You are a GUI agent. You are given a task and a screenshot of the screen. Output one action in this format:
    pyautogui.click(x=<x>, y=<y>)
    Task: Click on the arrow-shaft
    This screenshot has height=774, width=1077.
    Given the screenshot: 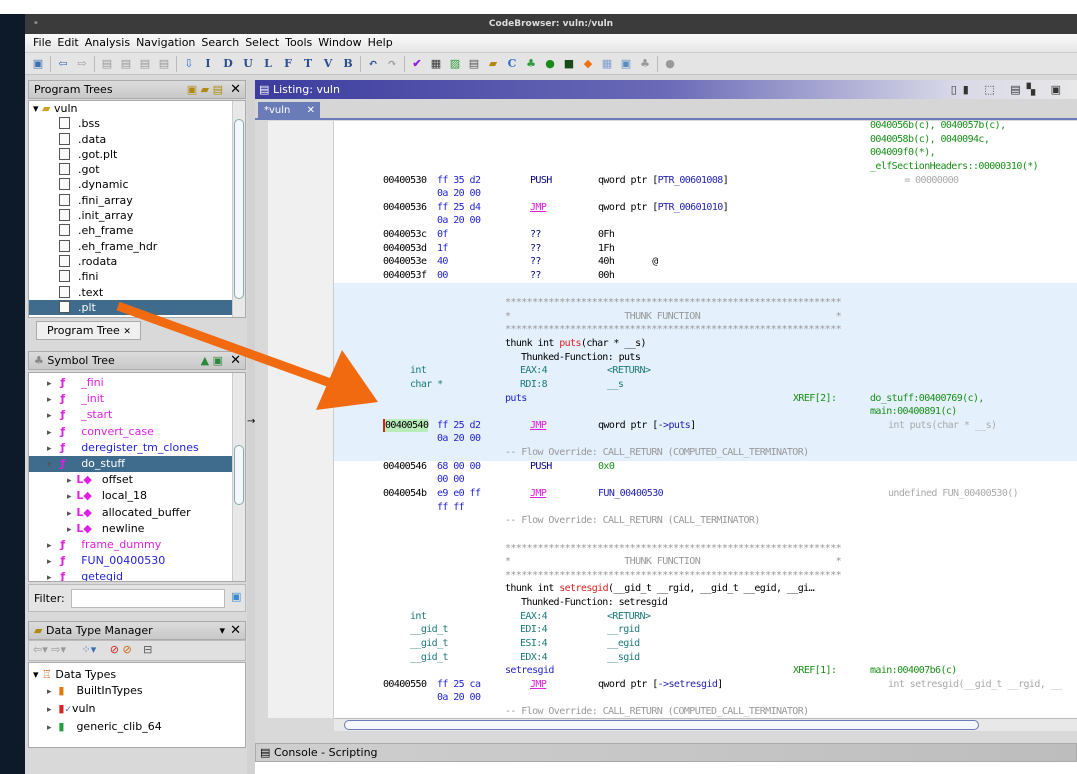 What is the action you would take?
    pyautogui.click(x=227, y=345)
    